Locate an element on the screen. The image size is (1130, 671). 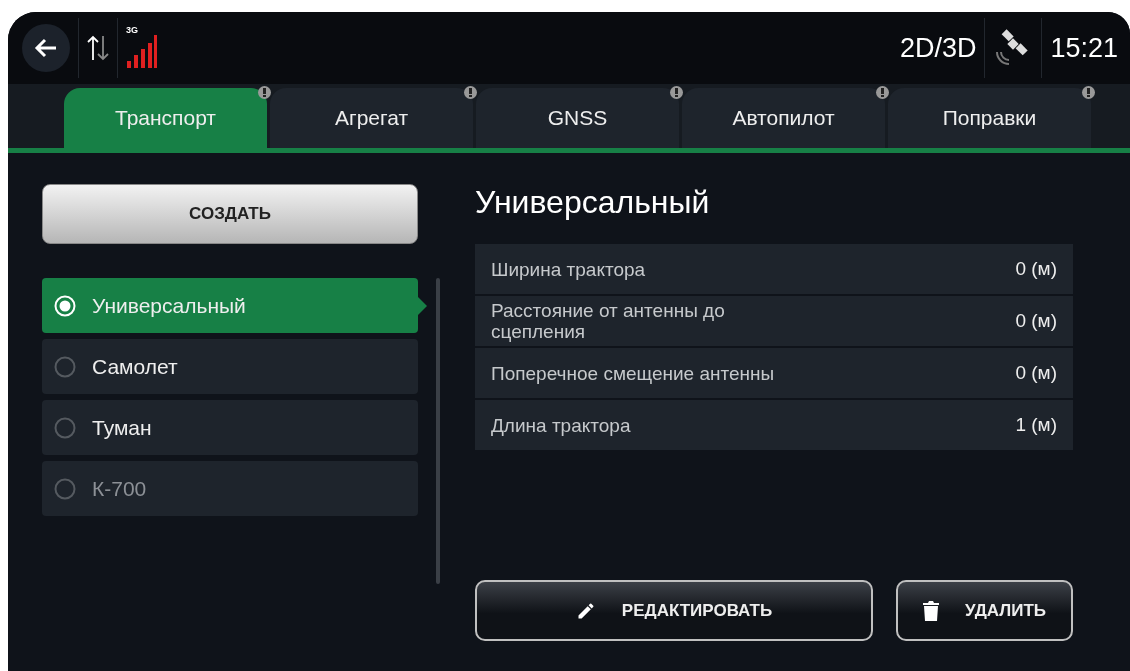
parameter-label: Ширина трактора is located at coordinates (569, 269).